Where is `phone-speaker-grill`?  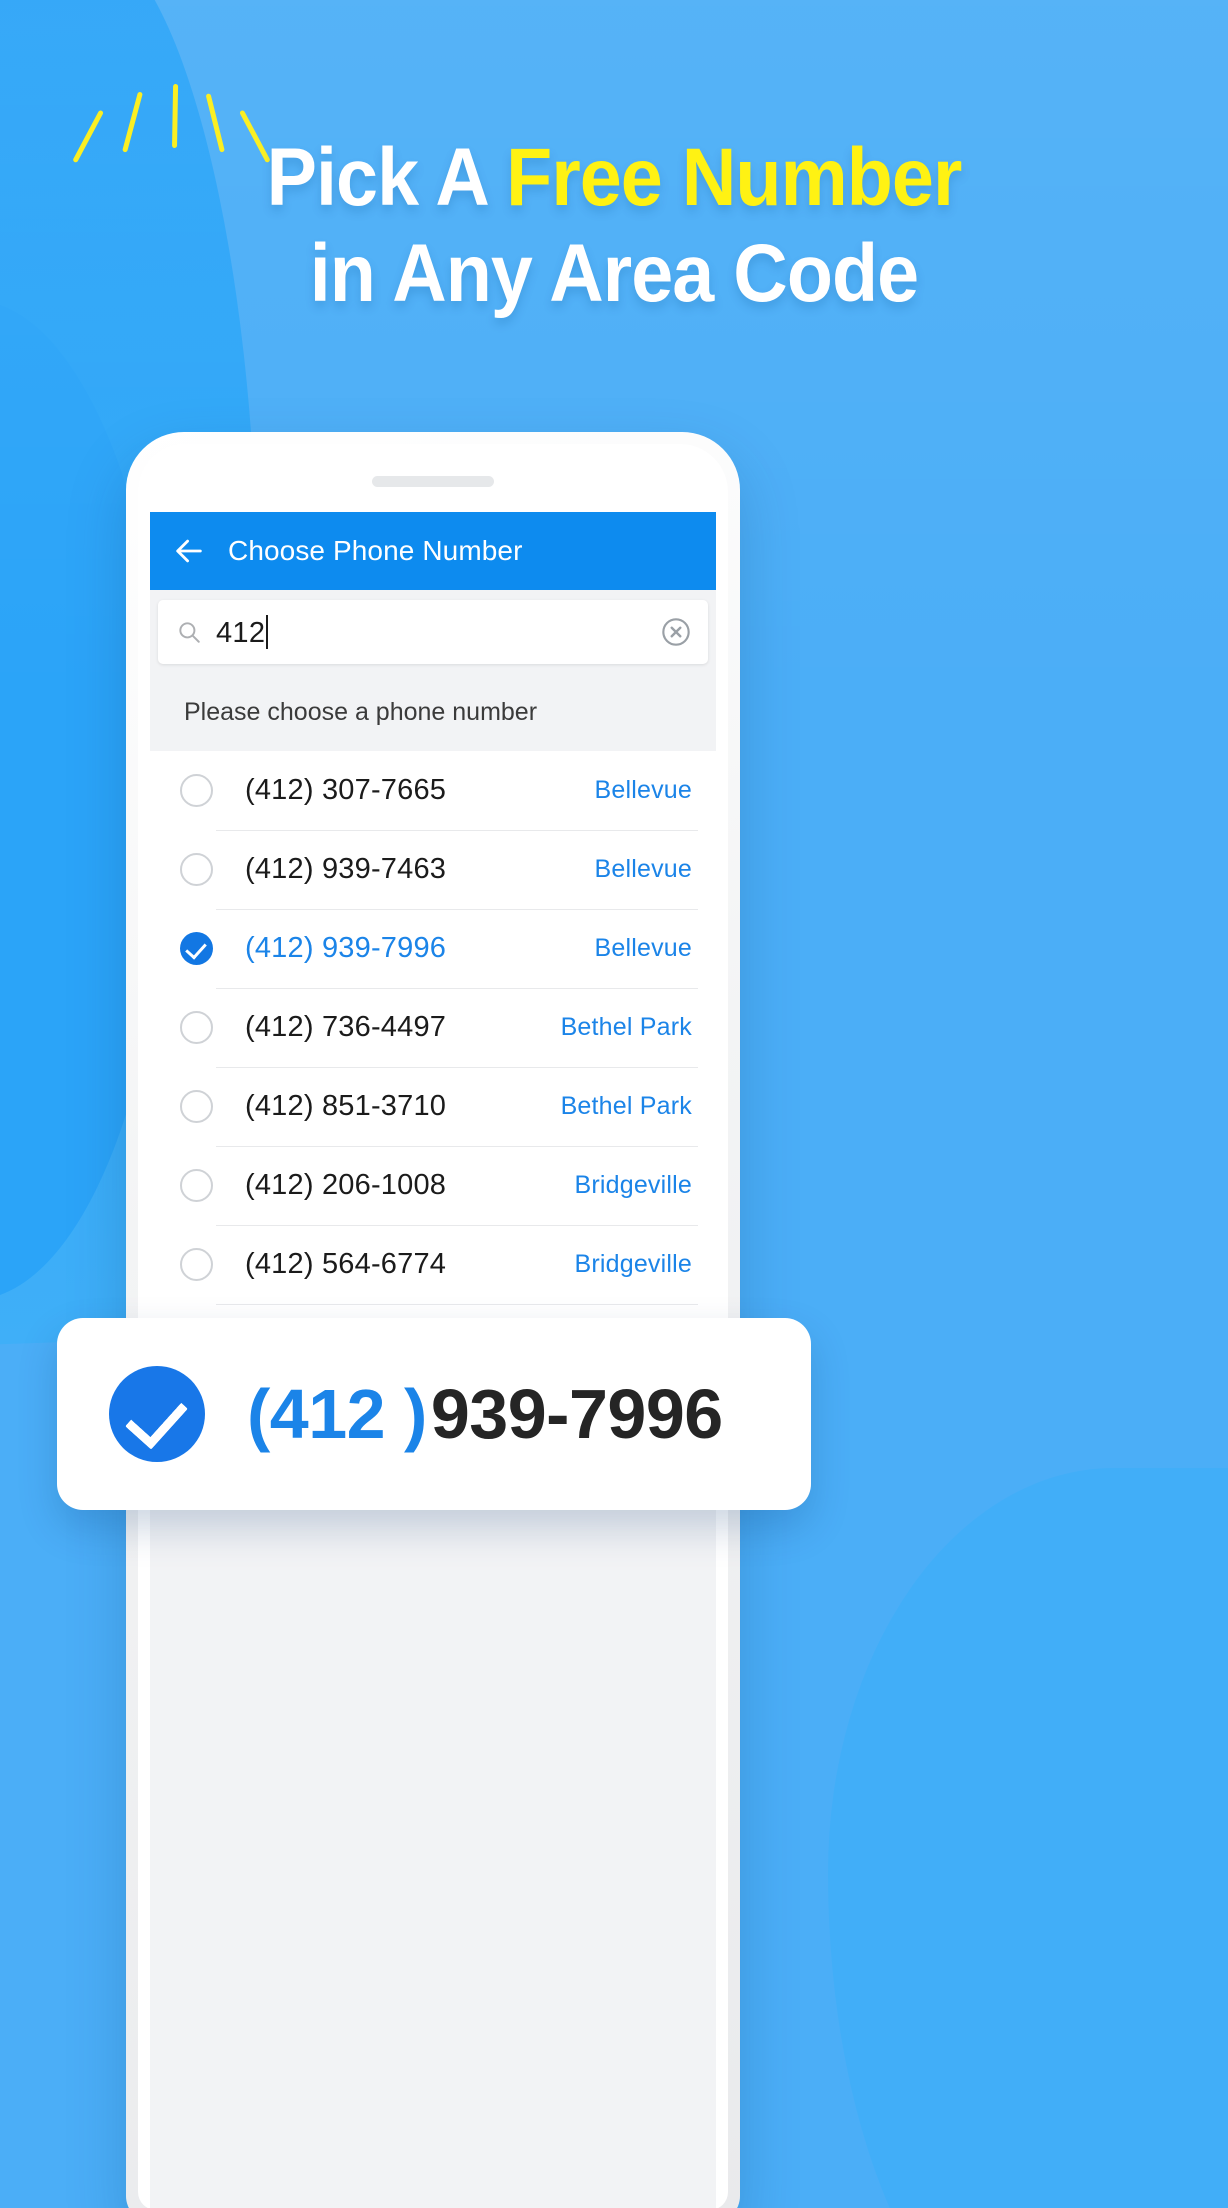
phone-speaker-grill is located at coordinates (433, 481).